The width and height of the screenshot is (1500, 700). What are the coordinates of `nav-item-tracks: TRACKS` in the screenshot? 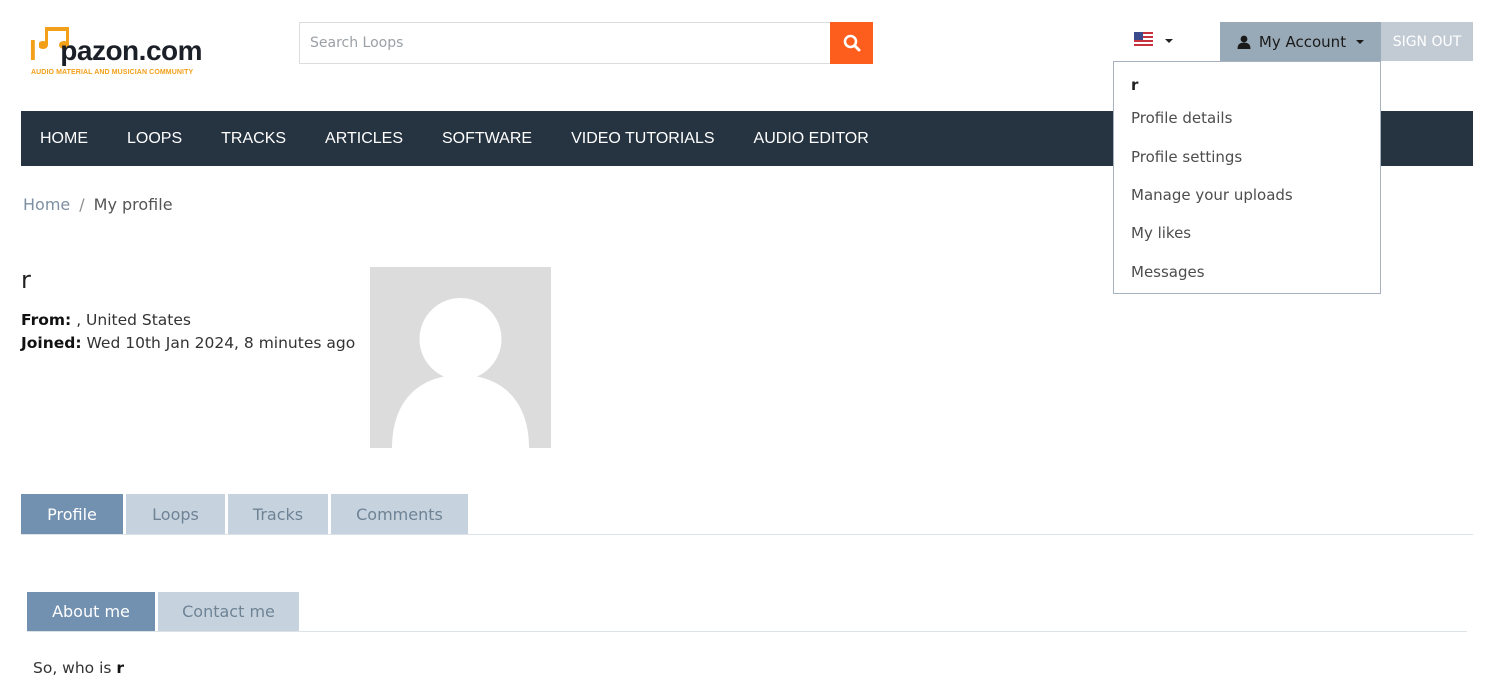 It's located at (253, 139).